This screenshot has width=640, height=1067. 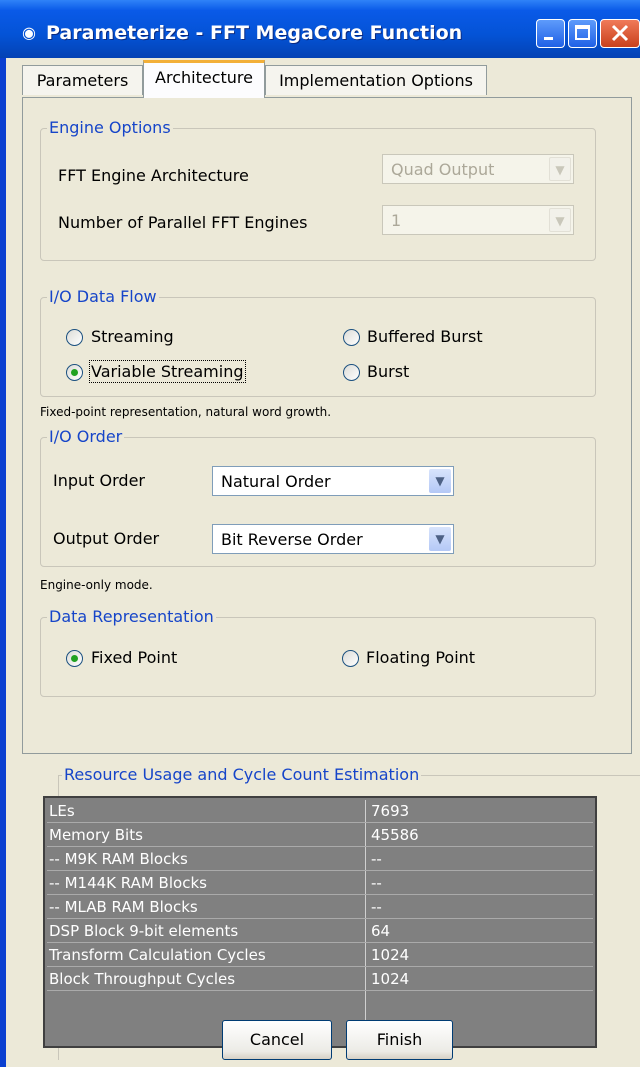 What do you see at coordinates (320, 859) in the screenshot?
I see `table-row: -- M9K RAM Blocks --` at bounding box center [320, 859].